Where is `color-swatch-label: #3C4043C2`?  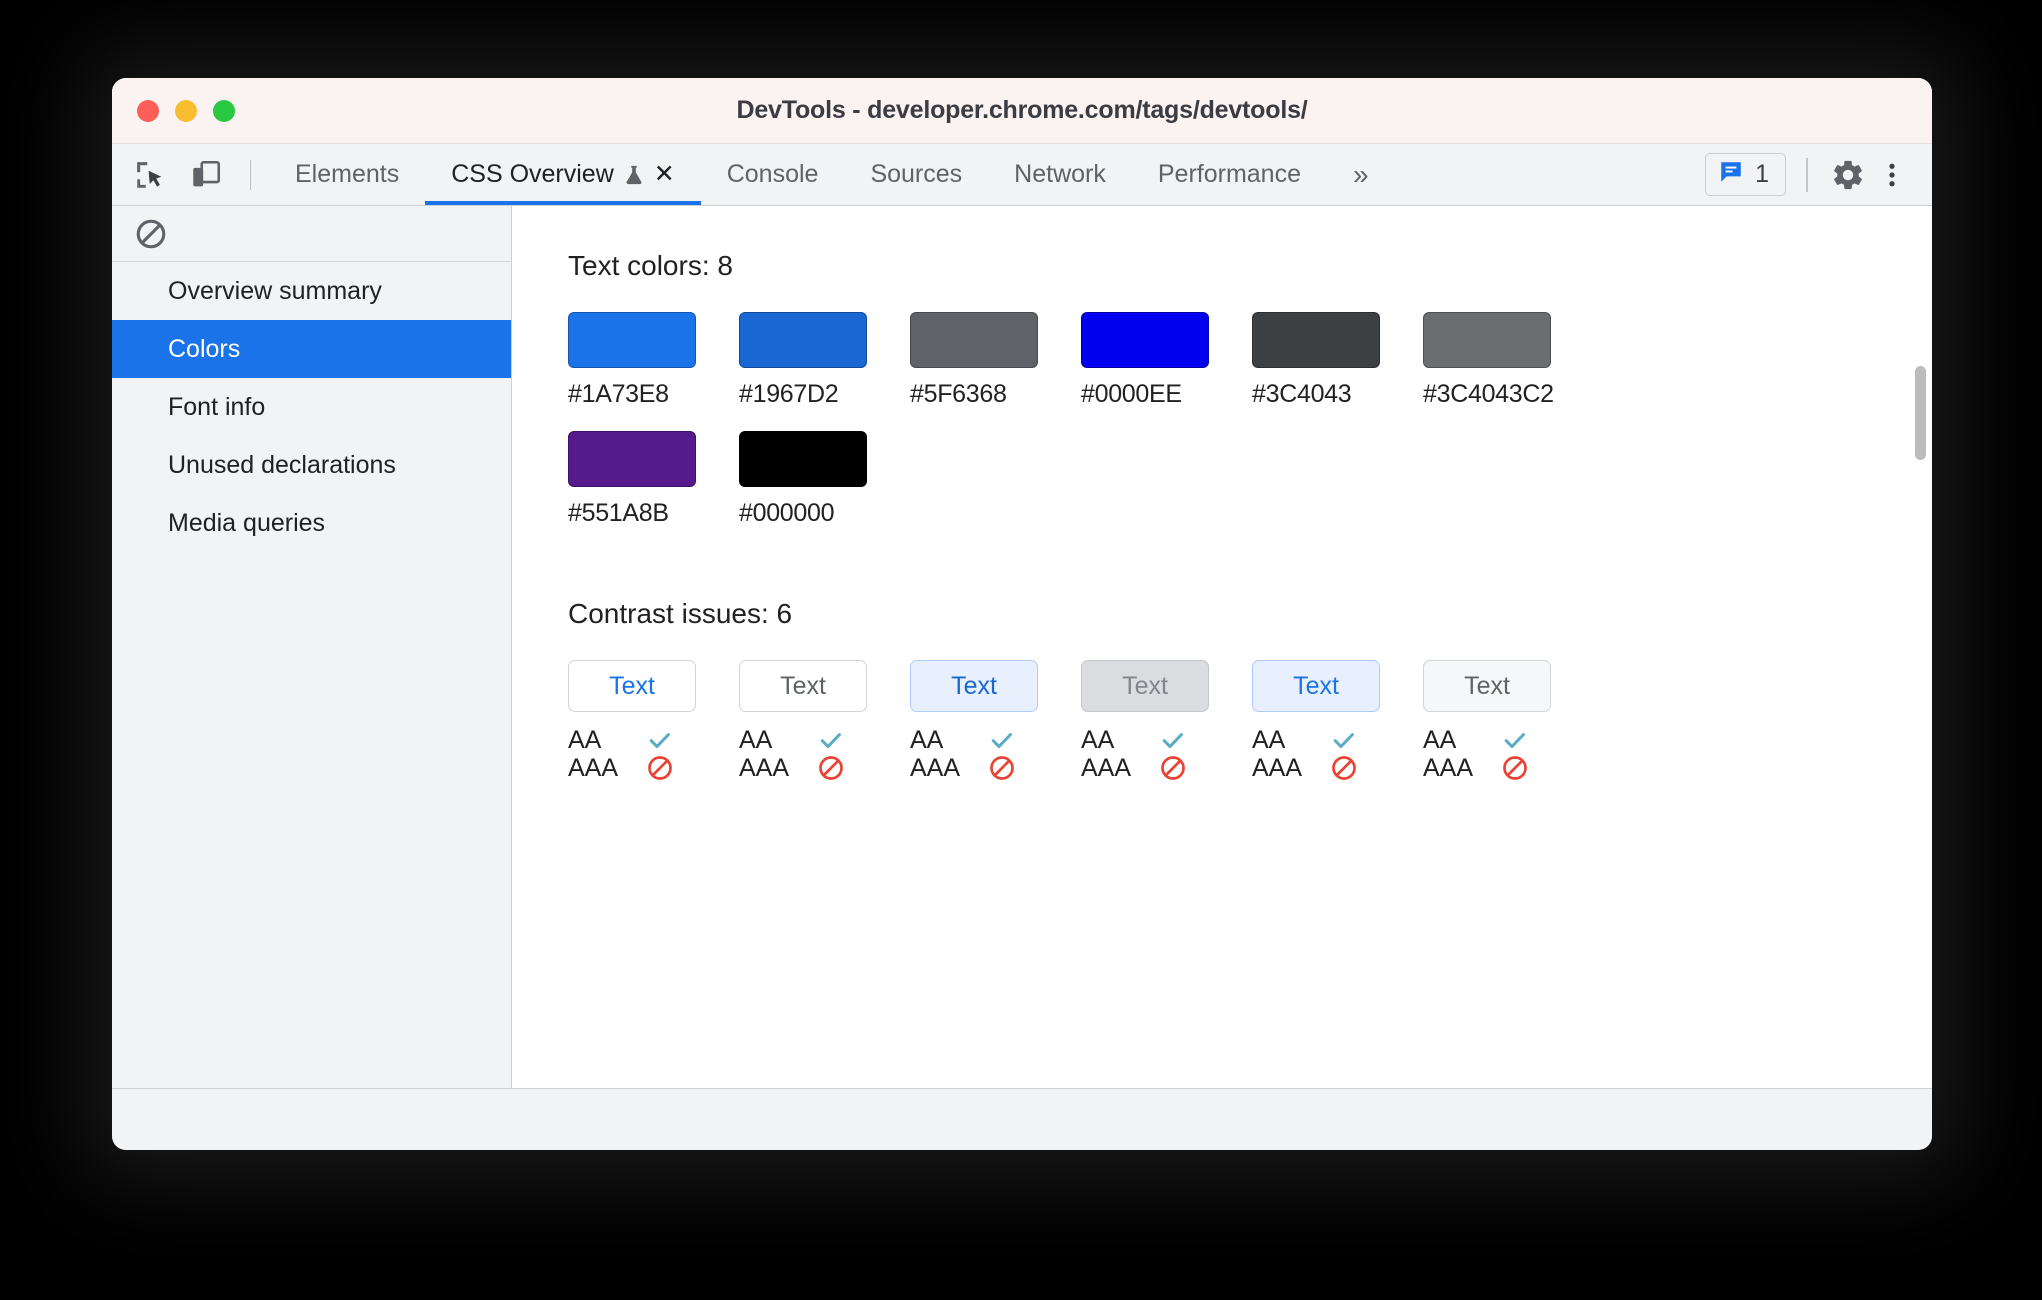 color-swatch-label: #3C4043C2 is located at coordinates (1488, 394).